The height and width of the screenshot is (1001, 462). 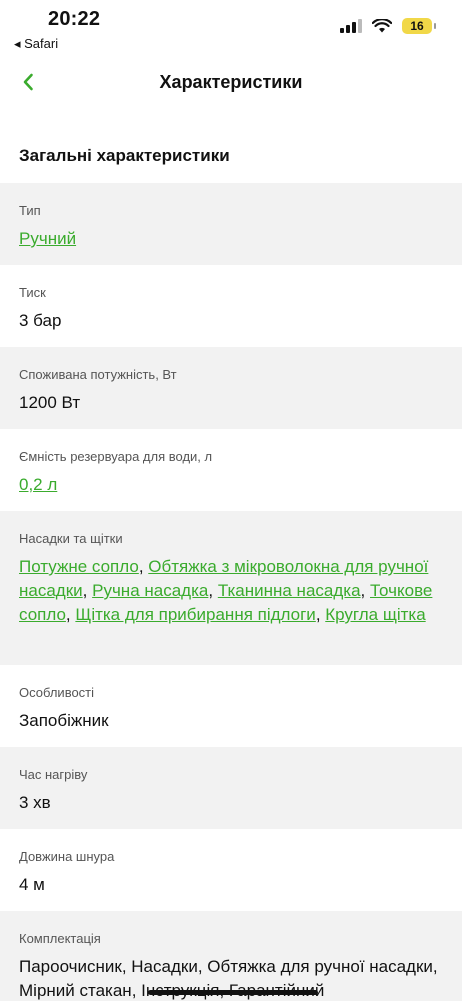 What do you see at coordinates (64, 720) in the screenshot?
I see `spec-value: Запобіжник` at bounding box center [64, 720].